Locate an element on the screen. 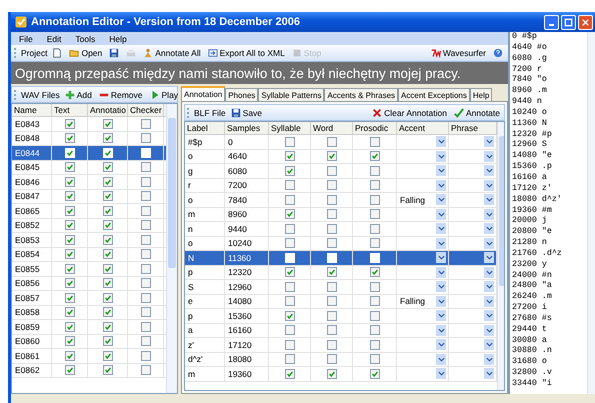 Image resolution: width=595 pixels, height=403 pixels. column-header: Label is located at coordinates (205, 128).